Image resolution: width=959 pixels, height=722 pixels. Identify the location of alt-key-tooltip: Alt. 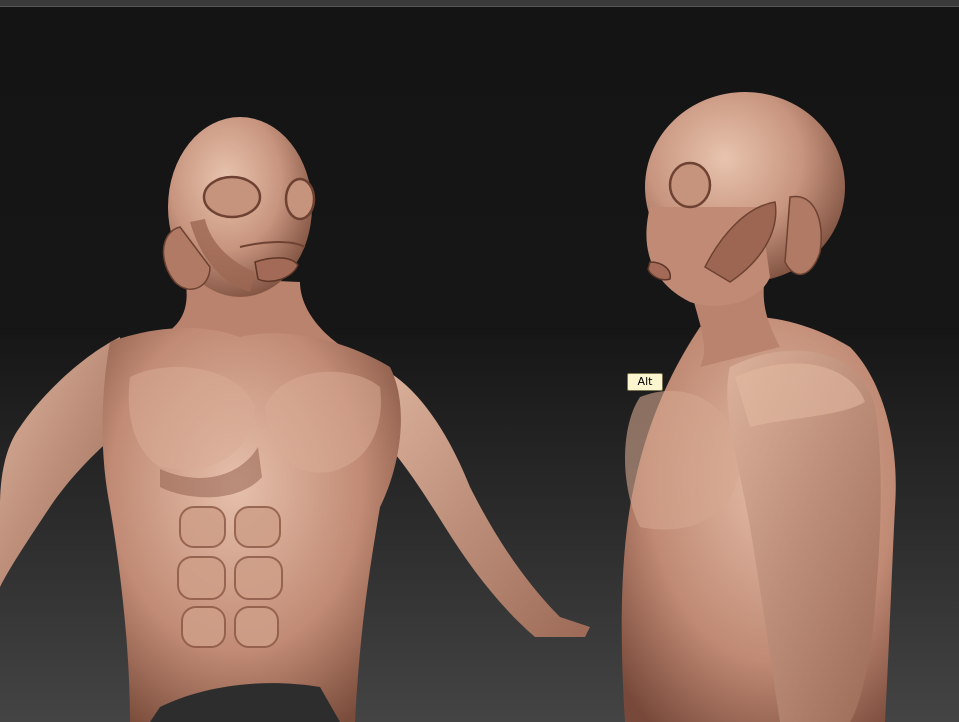
(645, 382).